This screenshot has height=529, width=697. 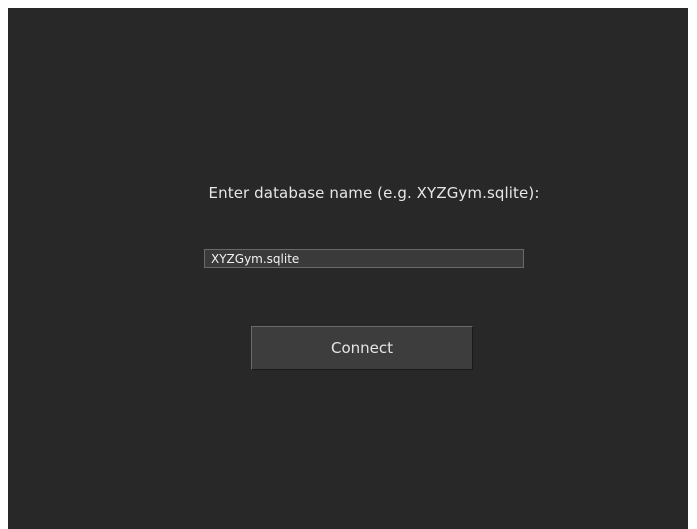 I want to click on connect-button: Connect, so click(x=362, y=348).